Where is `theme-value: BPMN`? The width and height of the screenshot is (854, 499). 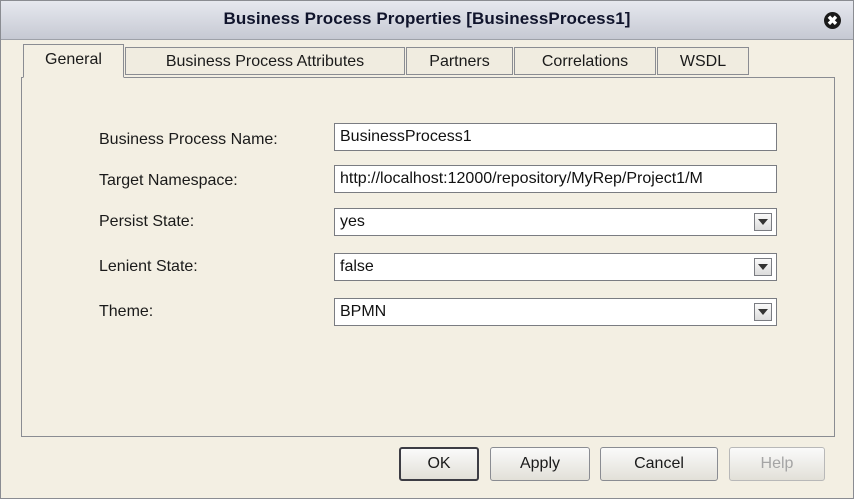
theme-value: BPMN is located at coordinates (363, 311).